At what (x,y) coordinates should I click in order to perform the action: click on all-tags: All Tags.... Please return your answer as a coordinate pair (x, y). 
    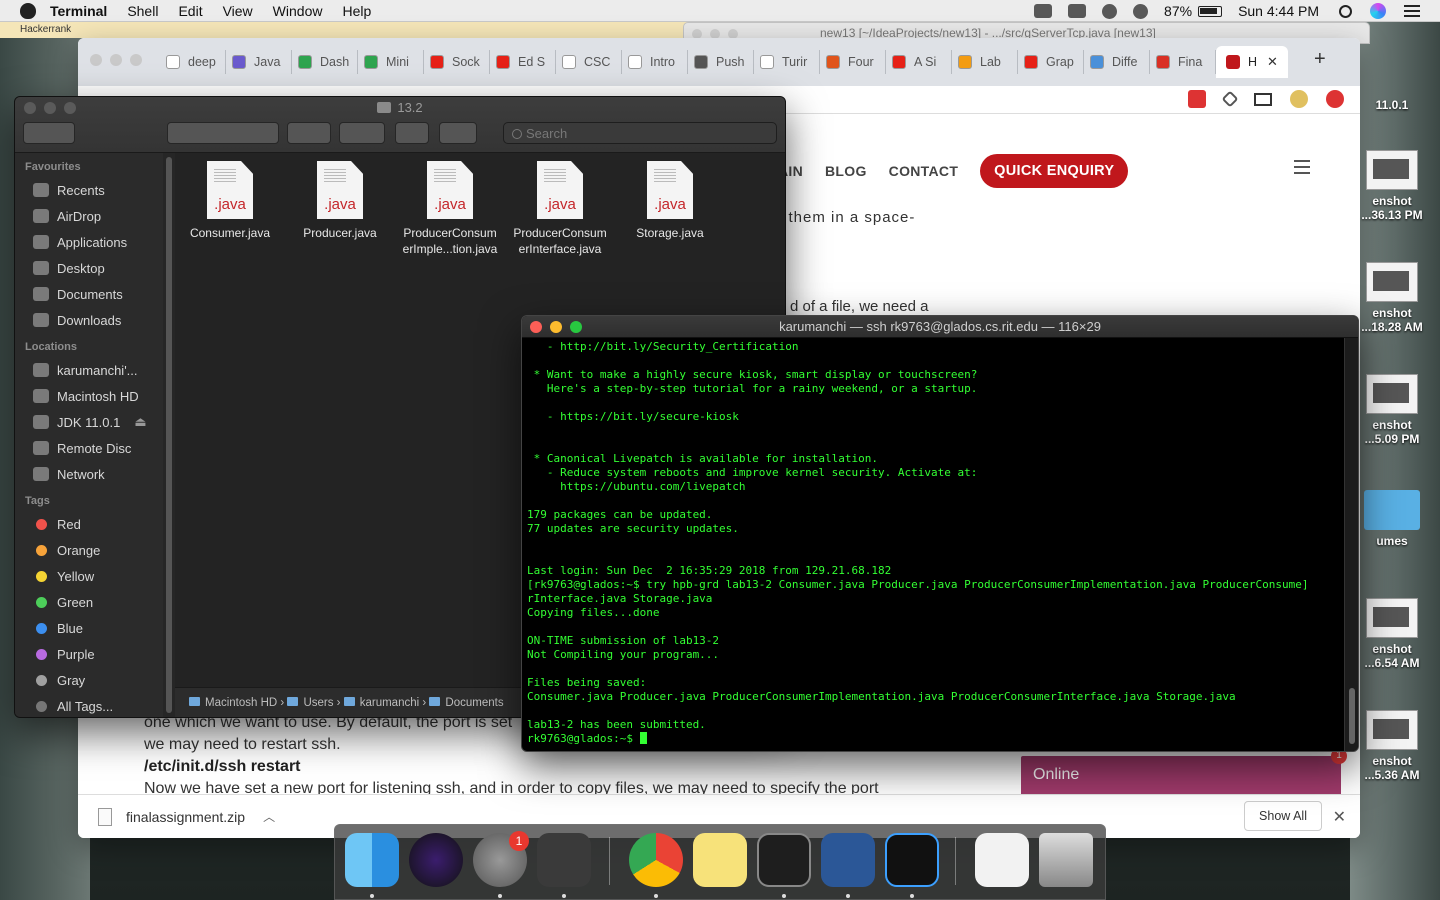
    Looking at the image, I should click on (89, 705).